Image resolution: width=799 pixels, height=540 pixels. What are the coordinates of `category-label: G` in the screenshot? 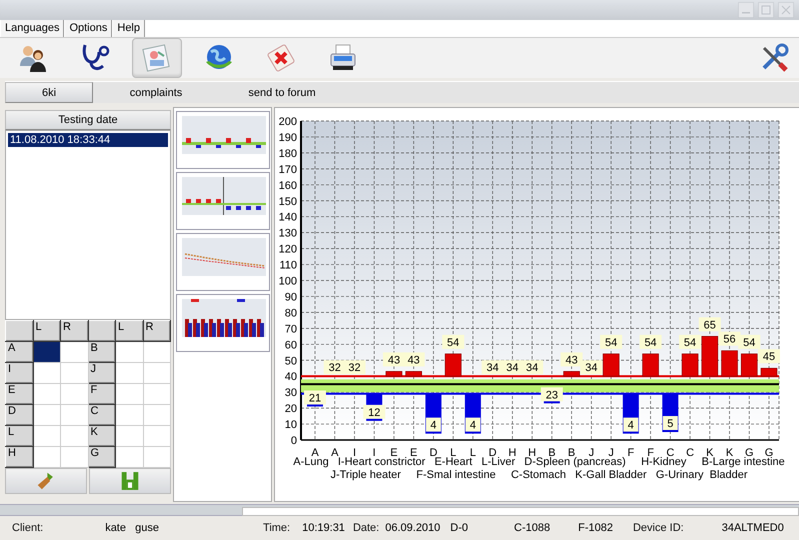 It's located at (769, 451).